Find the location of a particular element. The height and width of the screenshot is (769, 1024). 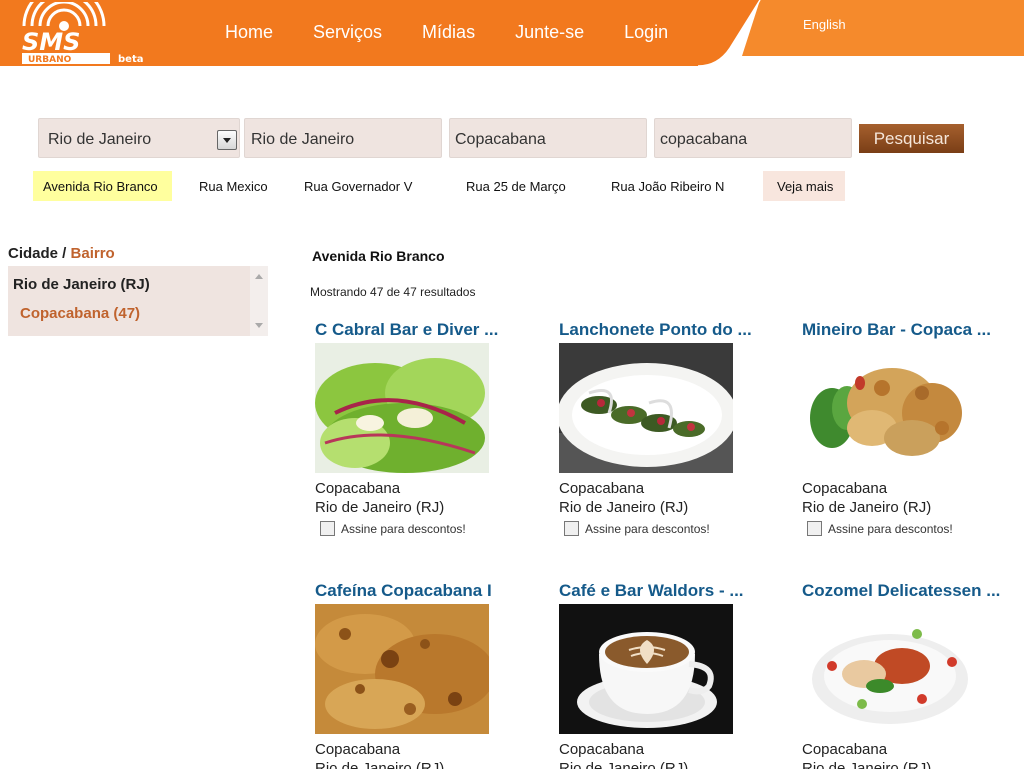

latte-art-cup-photo is located at coordinates (646, 669).